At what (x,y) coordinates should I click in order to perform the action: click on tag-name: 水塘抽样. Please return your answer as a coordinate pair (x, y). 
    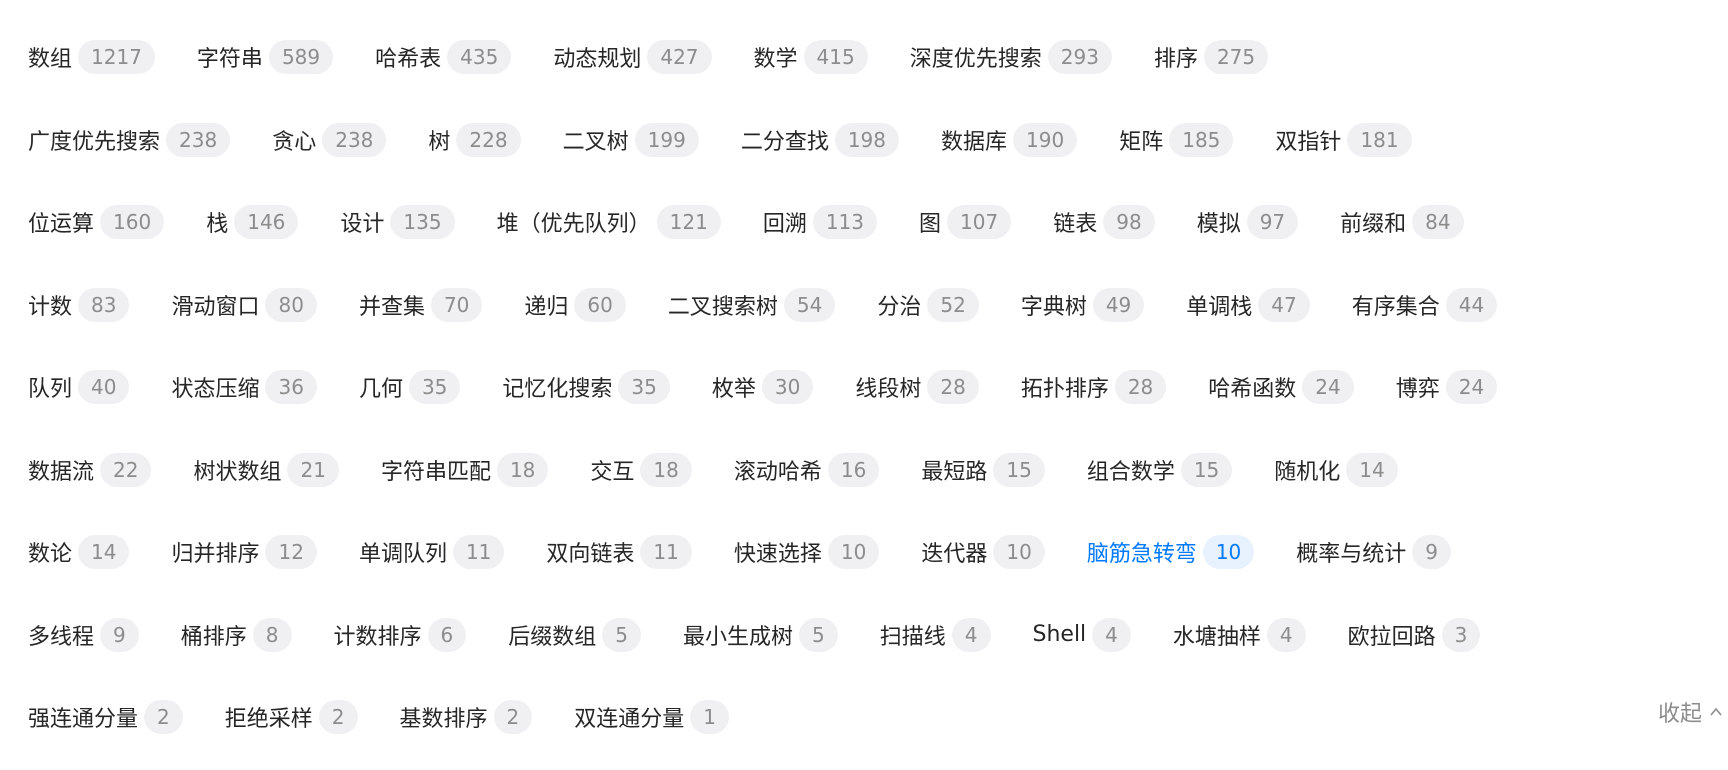
    Looking at the image, I should click on (1216, 637).